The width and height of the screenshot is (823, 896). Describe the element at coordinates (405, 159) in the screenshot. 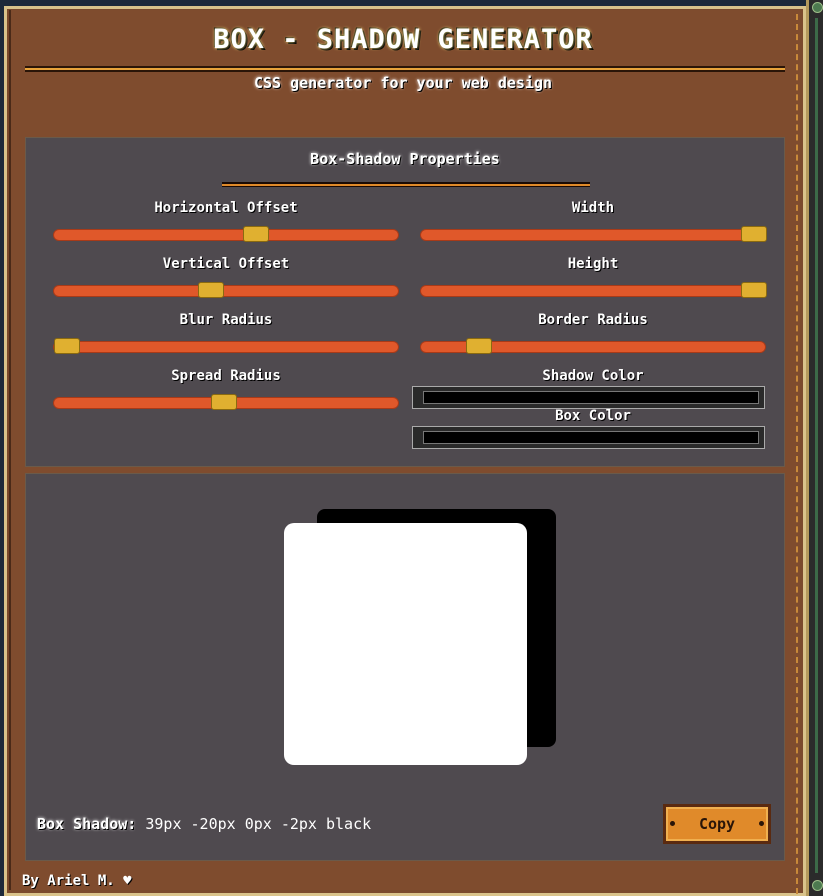

I see `properties-title: Box-Shadow Properties` at that location.